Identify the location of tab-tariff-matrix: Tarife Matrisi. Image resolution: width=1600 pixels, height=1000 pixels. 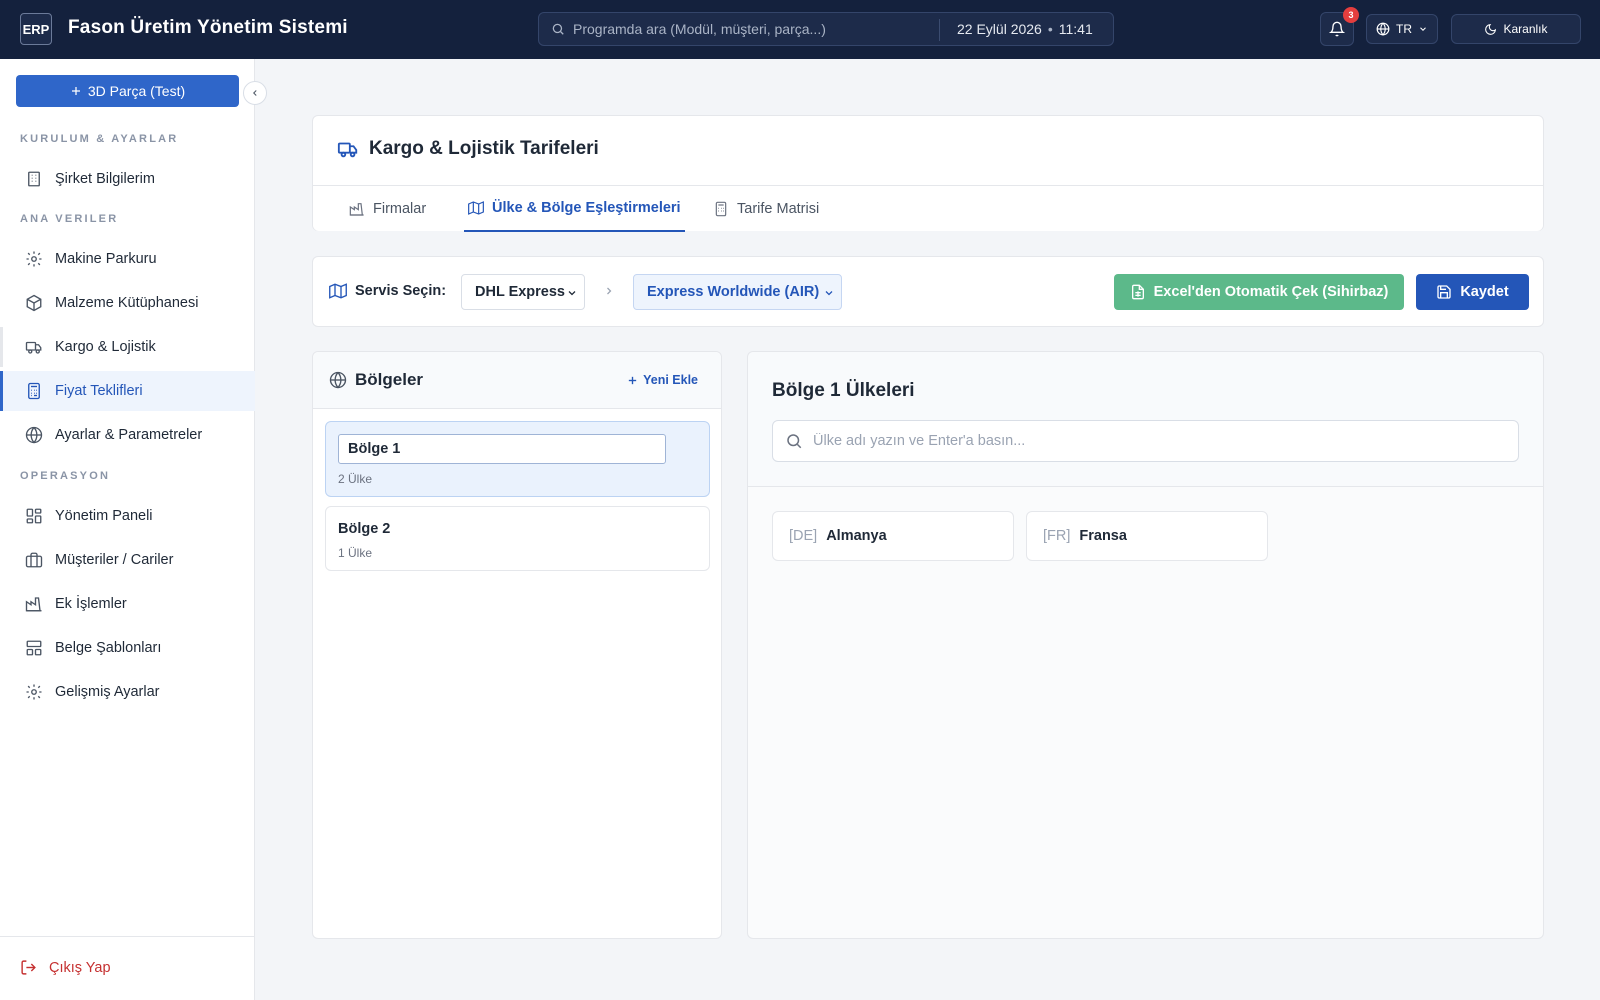
(766, 209).